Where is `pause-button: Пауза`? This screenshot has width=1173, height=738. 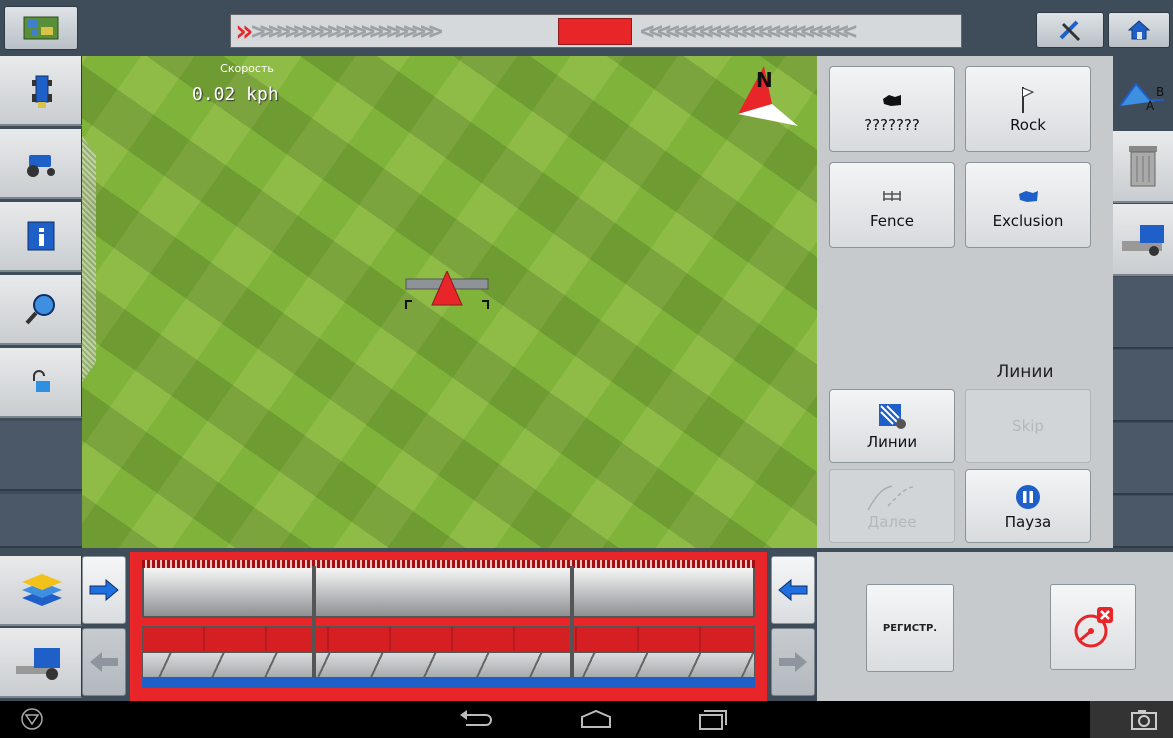
pause-button: Пауза is located at coordinates (1028, 506).